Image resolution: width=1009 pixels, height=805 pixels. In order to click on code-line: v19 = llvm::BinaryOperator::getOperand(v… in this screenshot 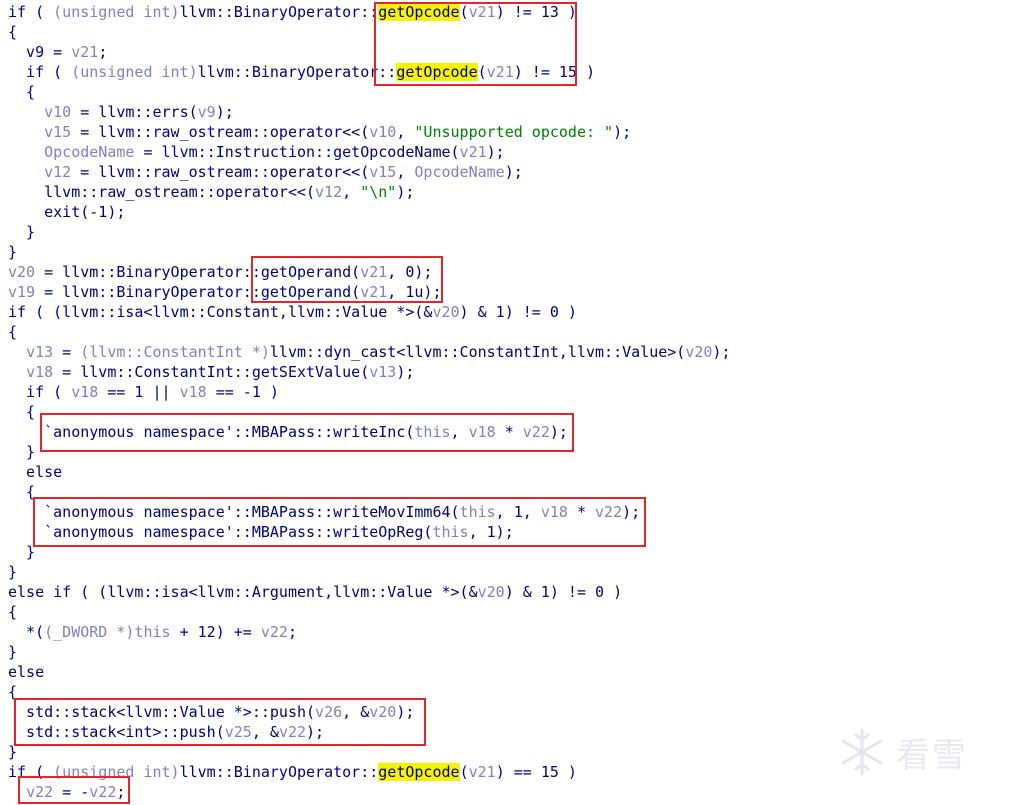, I will do `click(369, 292)`.